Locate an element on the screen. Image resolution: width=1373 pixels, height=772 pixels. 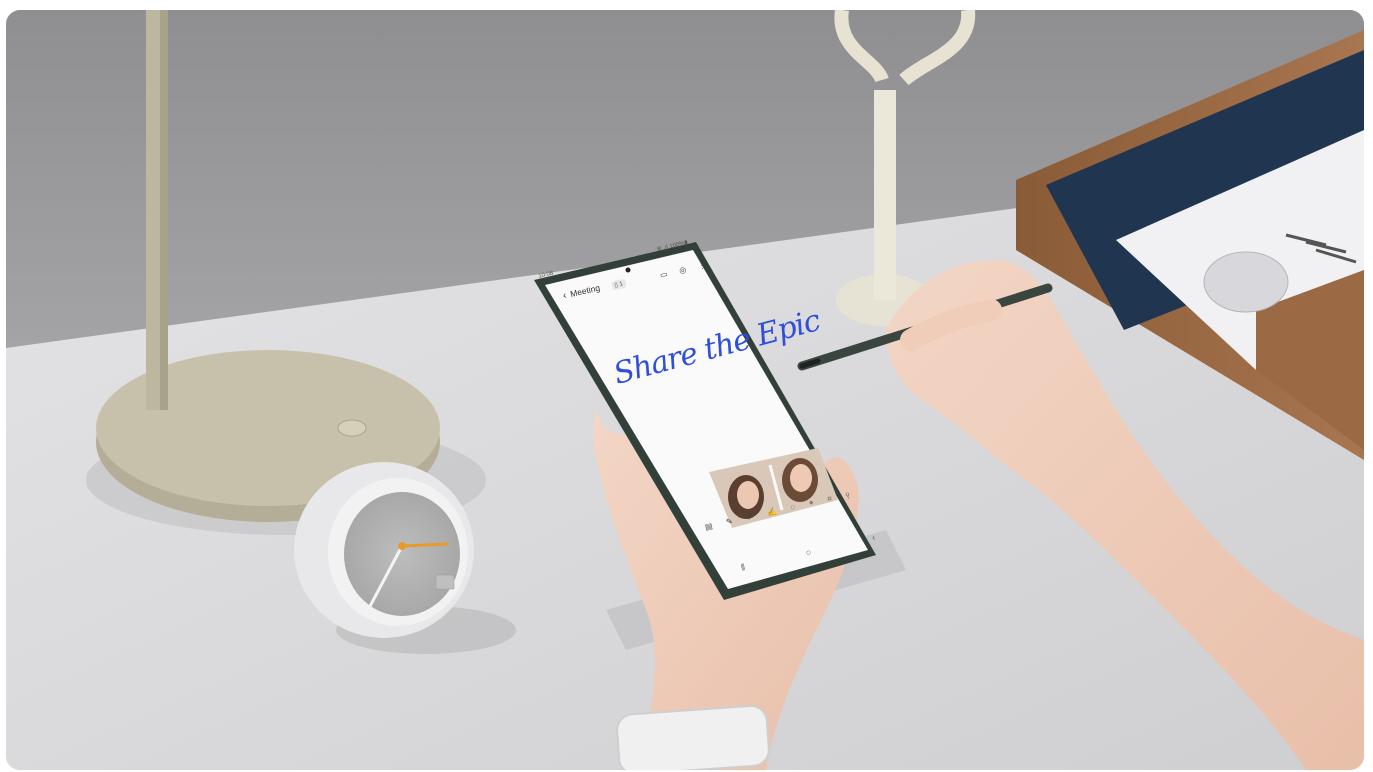
glass-paperweight is located at coordinates (1246, 282).